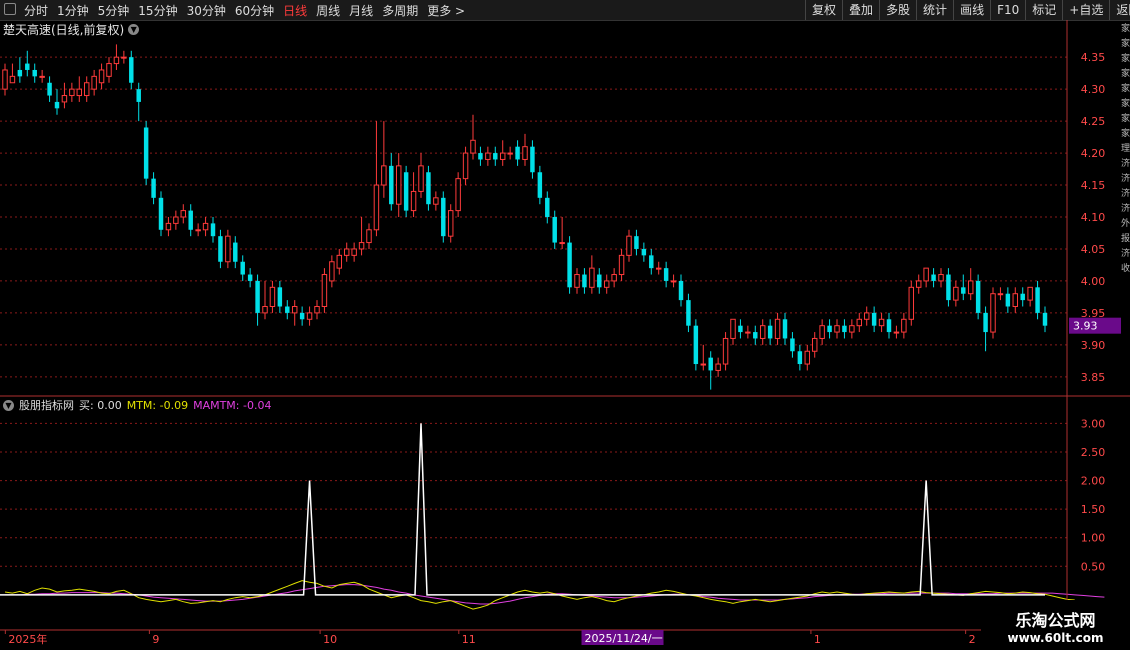 The height and width of the screenshot is (650, 1130). I want to click on indicator-buy: 买: 0.00, so click(100, 405).